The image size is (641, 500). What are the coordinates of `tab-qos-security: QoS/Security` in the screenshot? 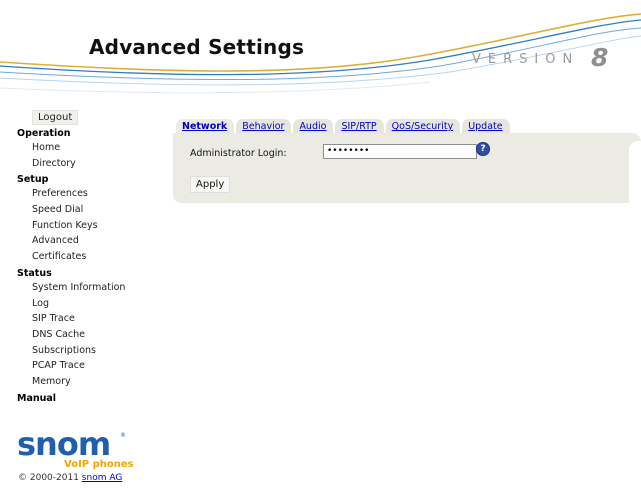 It's located at (423, 126).